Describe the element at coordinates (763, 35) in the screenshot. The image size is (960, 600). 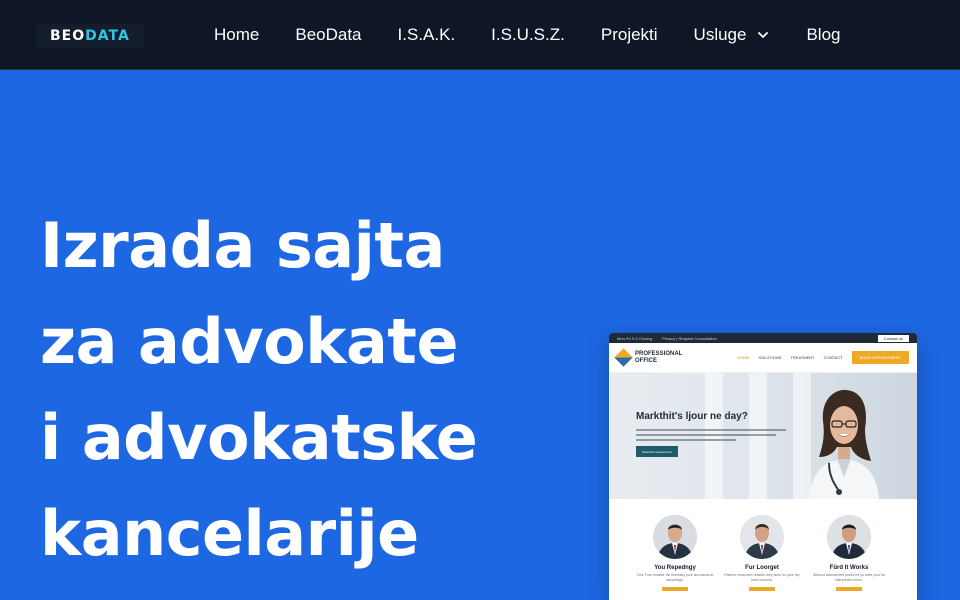
I see `chevron-down-icon` at that location.